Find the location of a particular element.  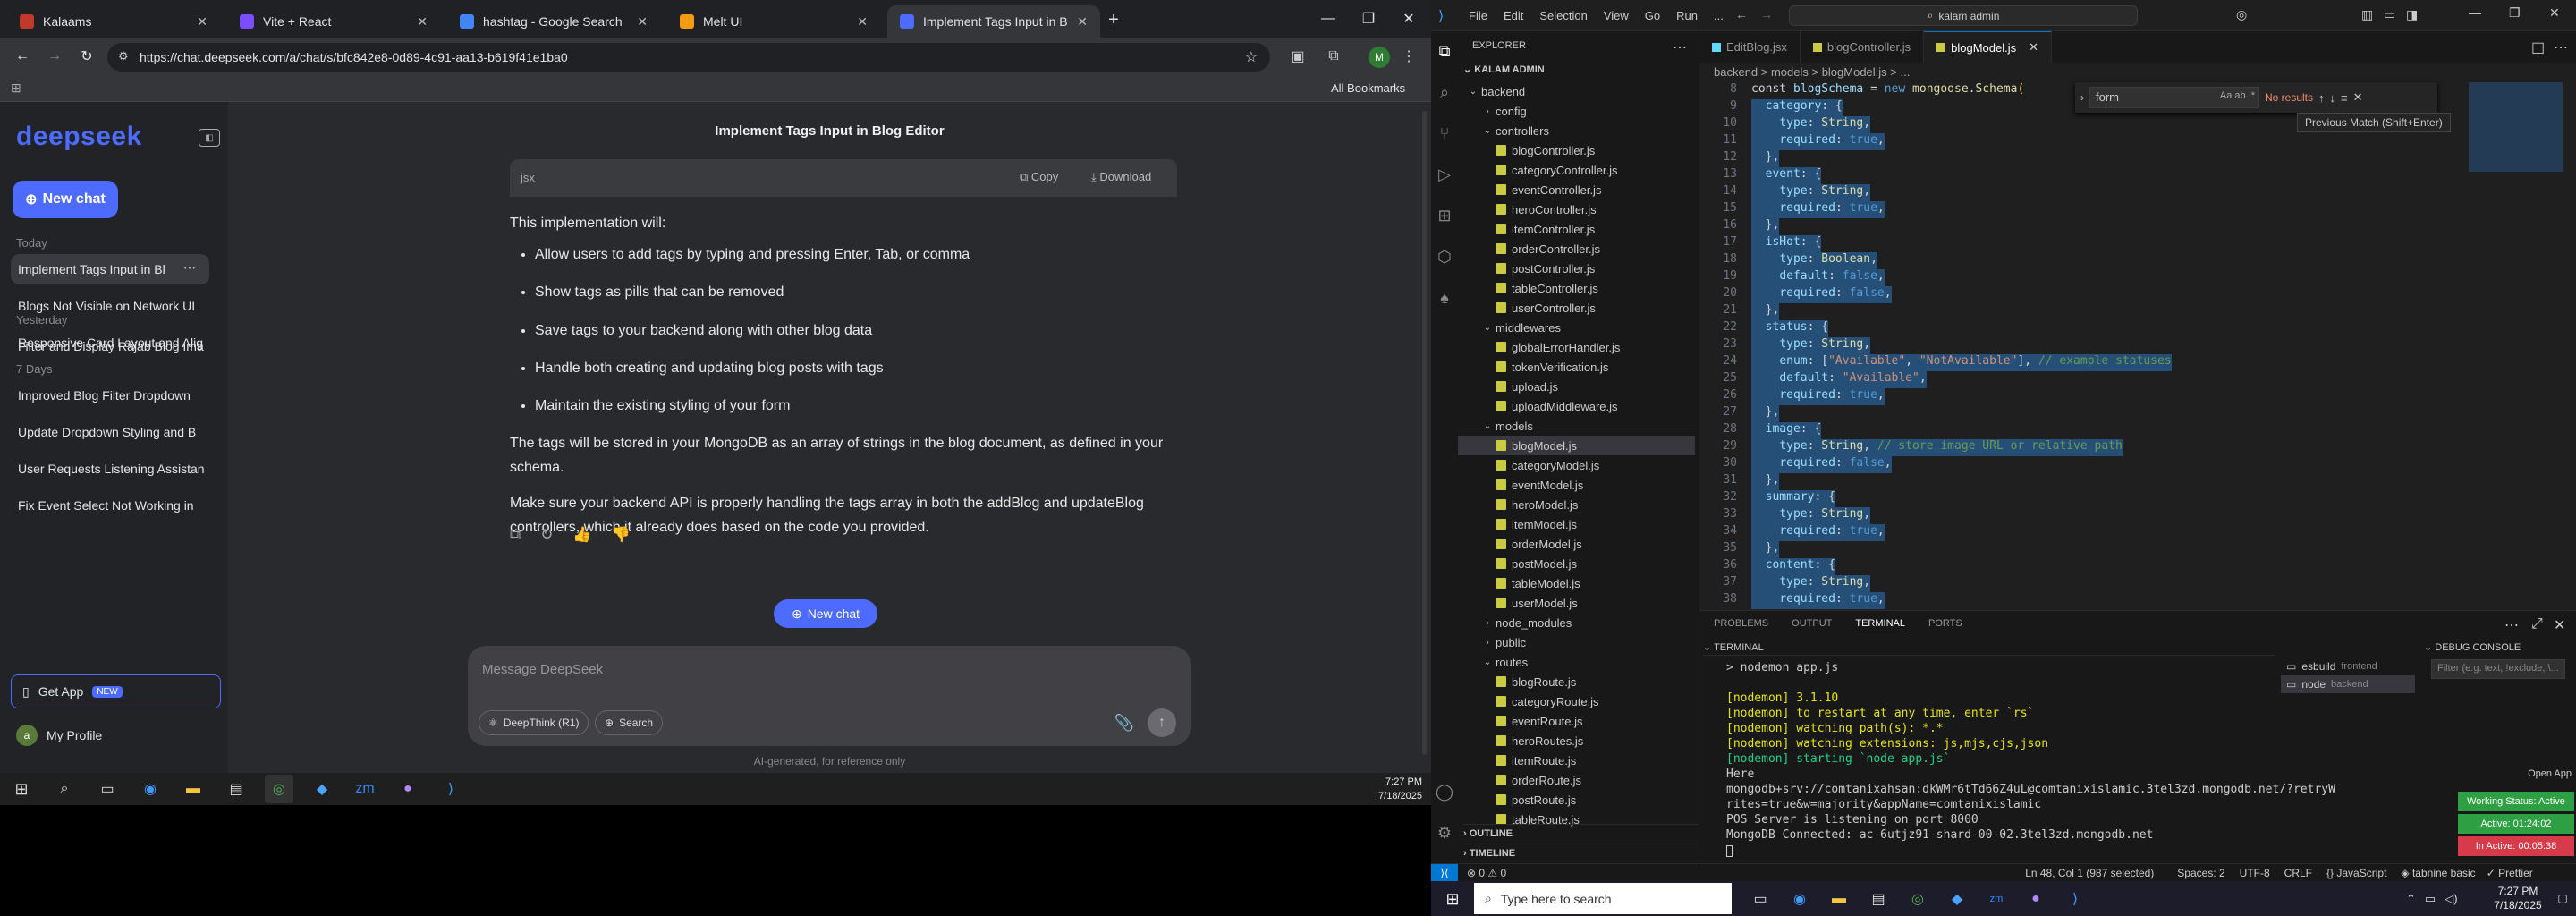

code-line: 34 required: true, is located at coordinates (1792, 532).